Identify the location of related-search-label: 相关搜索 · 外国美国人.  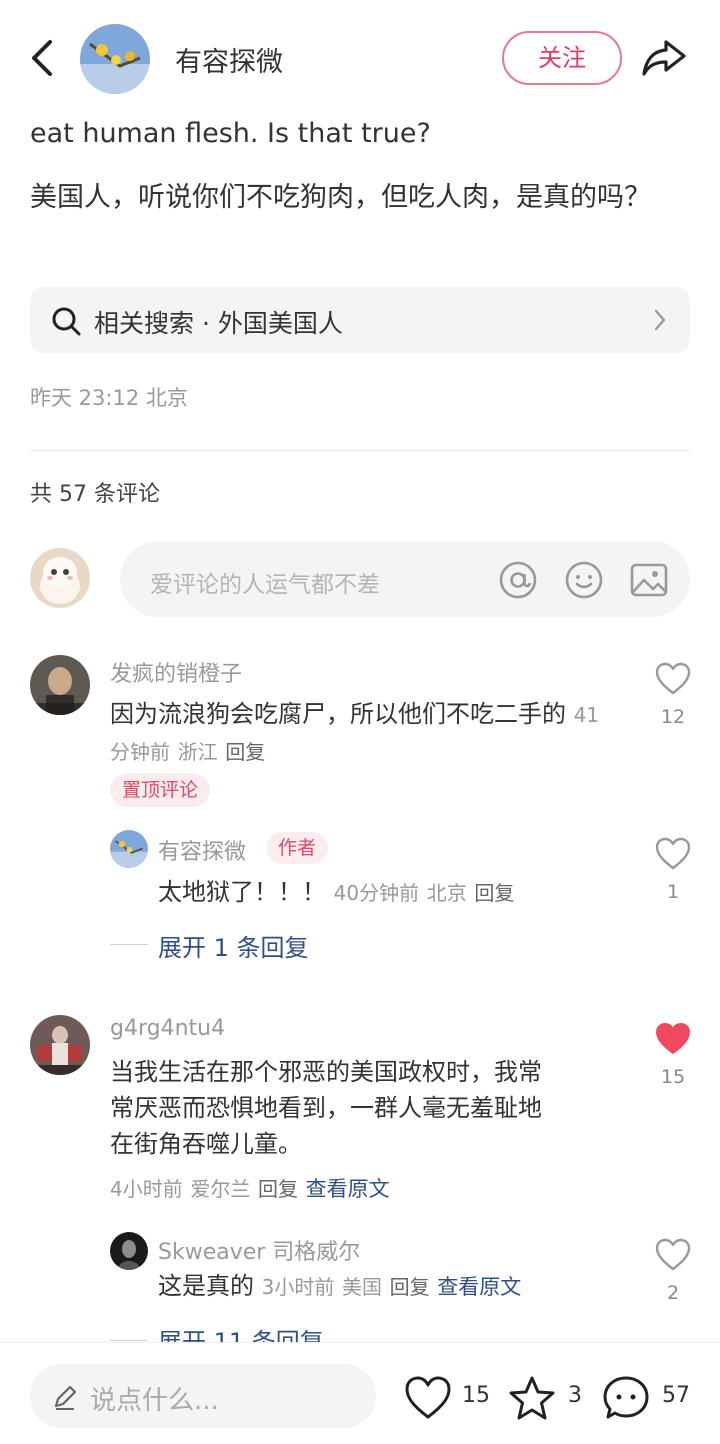
(218, 323).